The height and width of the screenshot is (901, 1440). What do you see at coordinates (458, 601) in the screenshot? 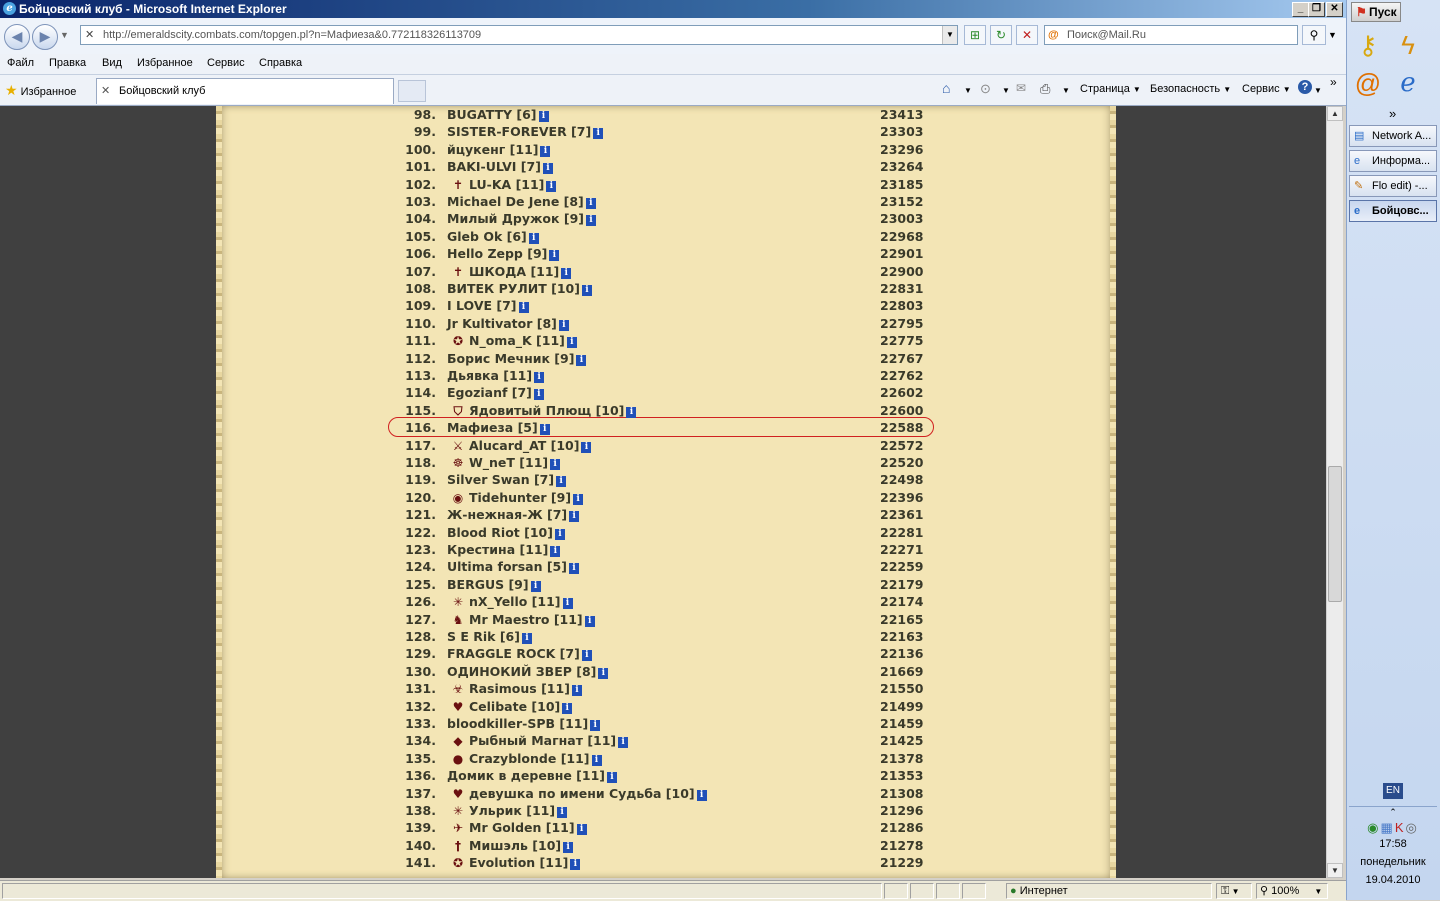
I see `clan-emblem-icon: ✳` at bounding box center [458, 601].